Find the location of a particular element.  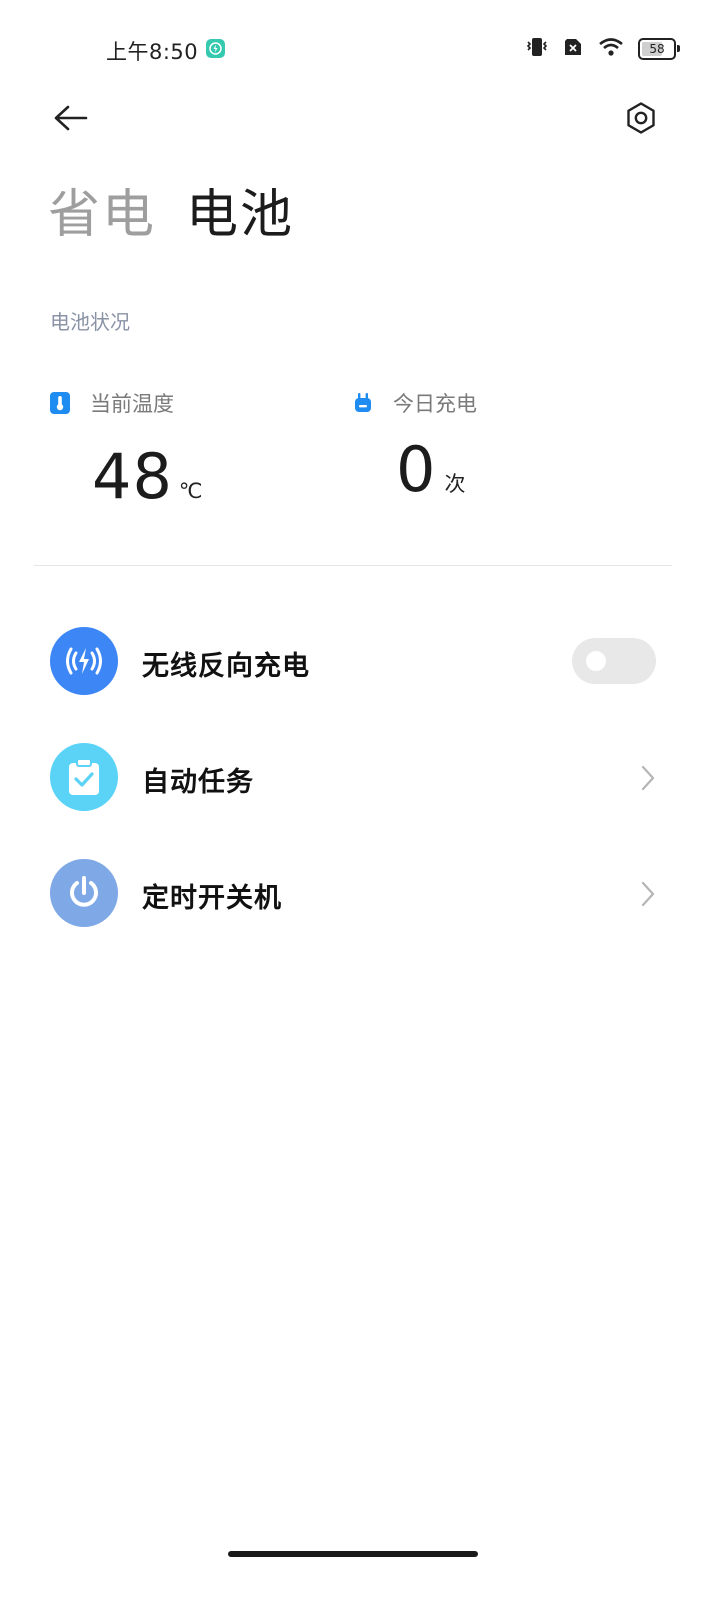

section-title: 电池状况 is located at coordinates (90, 322).